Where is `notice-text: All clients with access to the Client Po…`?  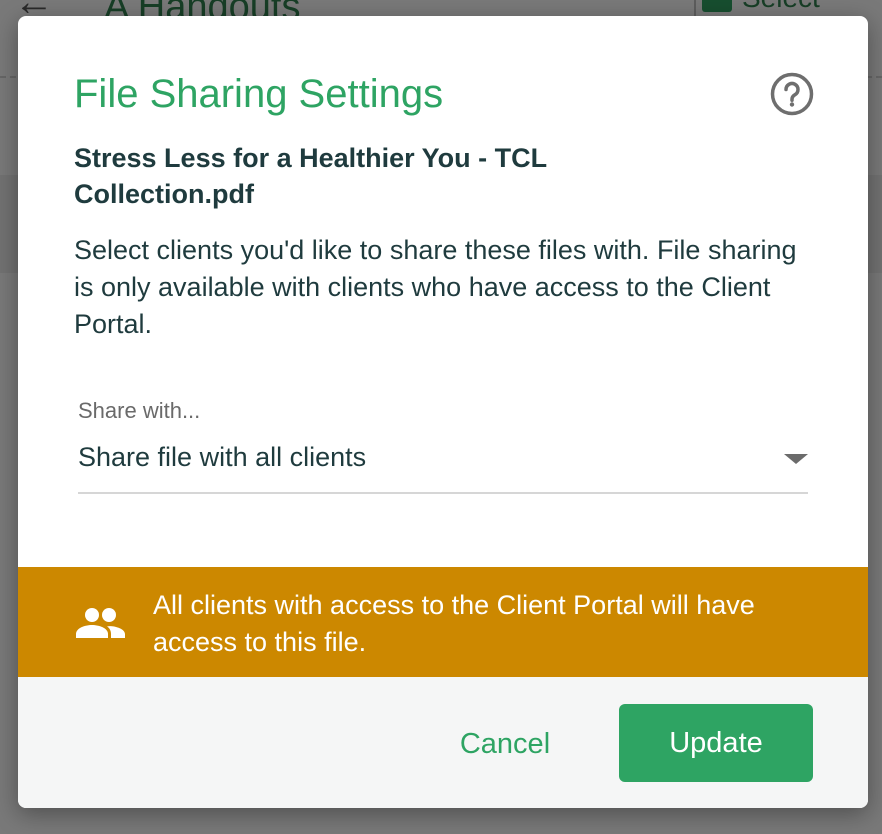
notice-text: All clients with access to the Client Po… is located at coordinates (454, 623).